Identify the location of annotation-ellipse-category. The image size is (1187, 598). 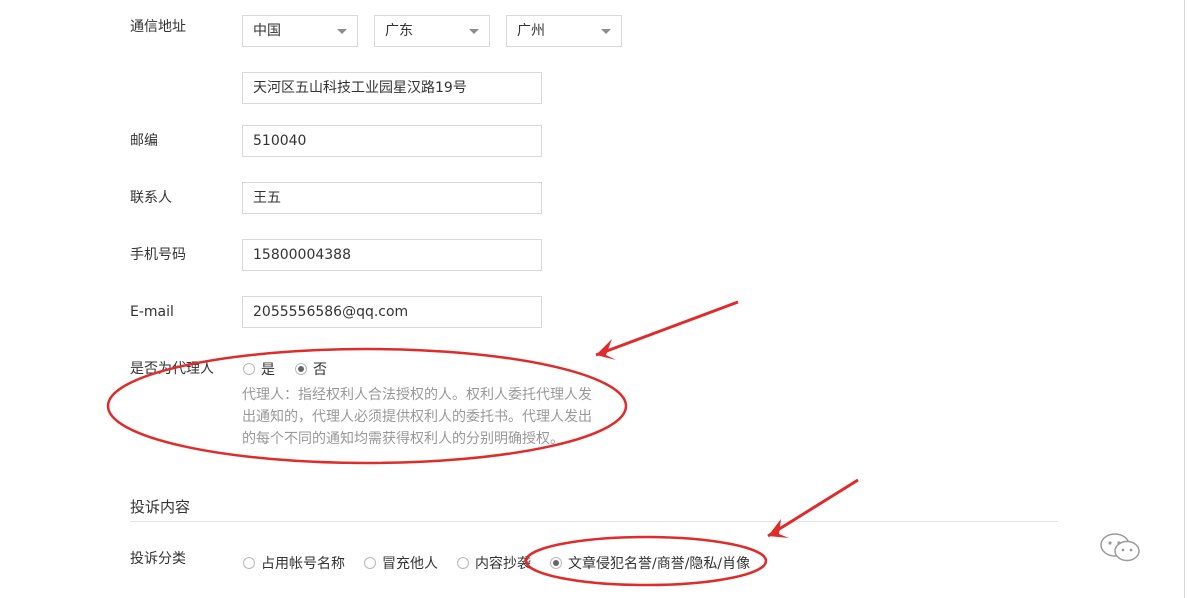
(646, 561).